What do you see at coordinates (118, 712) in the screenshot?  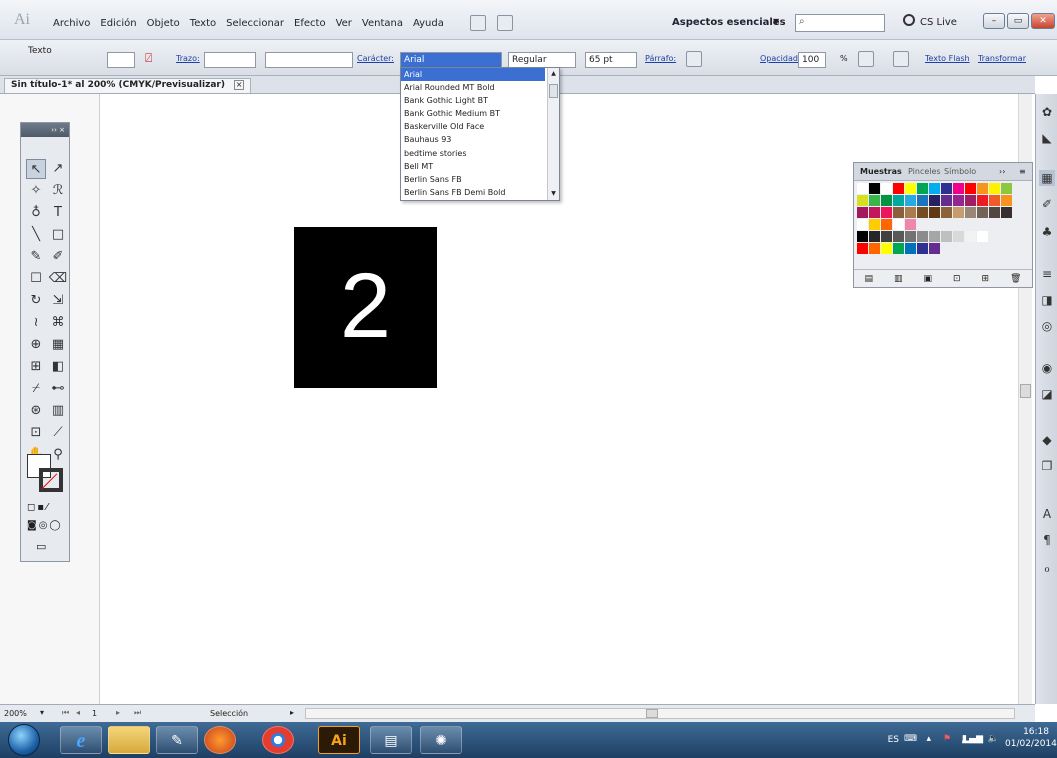 I see `next-artboard-icon: ▸` at bounding box center [118, 712].